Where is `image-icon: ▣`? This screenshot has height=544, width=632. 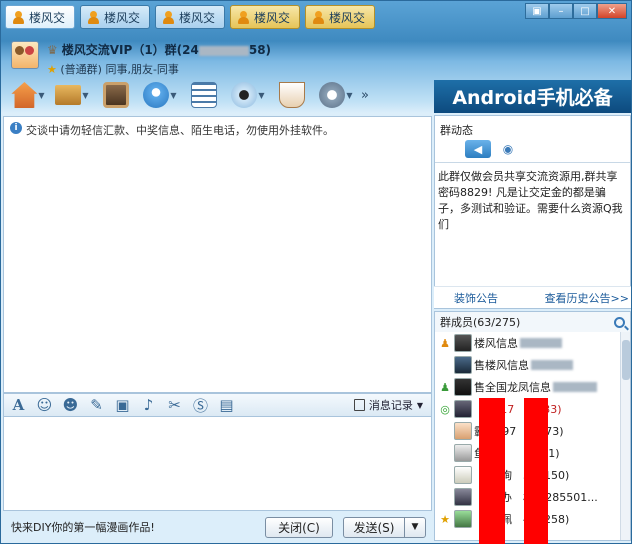 image-icon: ▣ is located at coordinates (122, 405).